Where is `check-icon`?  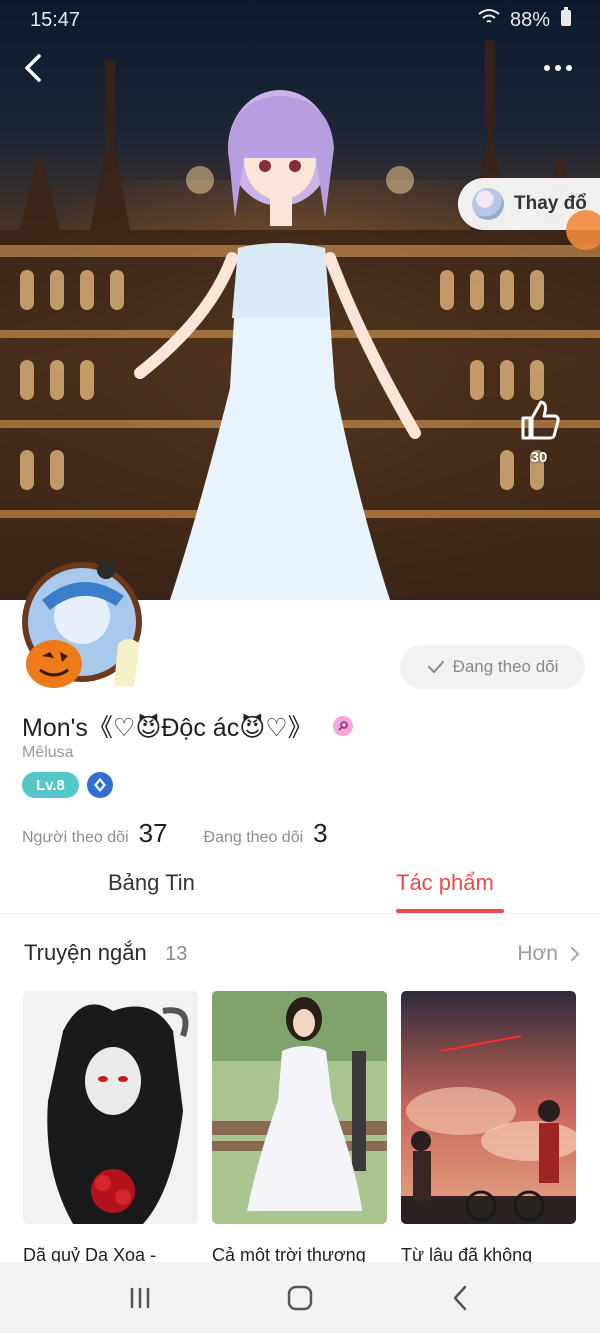 check-icon is located at coordinates (435, 667).